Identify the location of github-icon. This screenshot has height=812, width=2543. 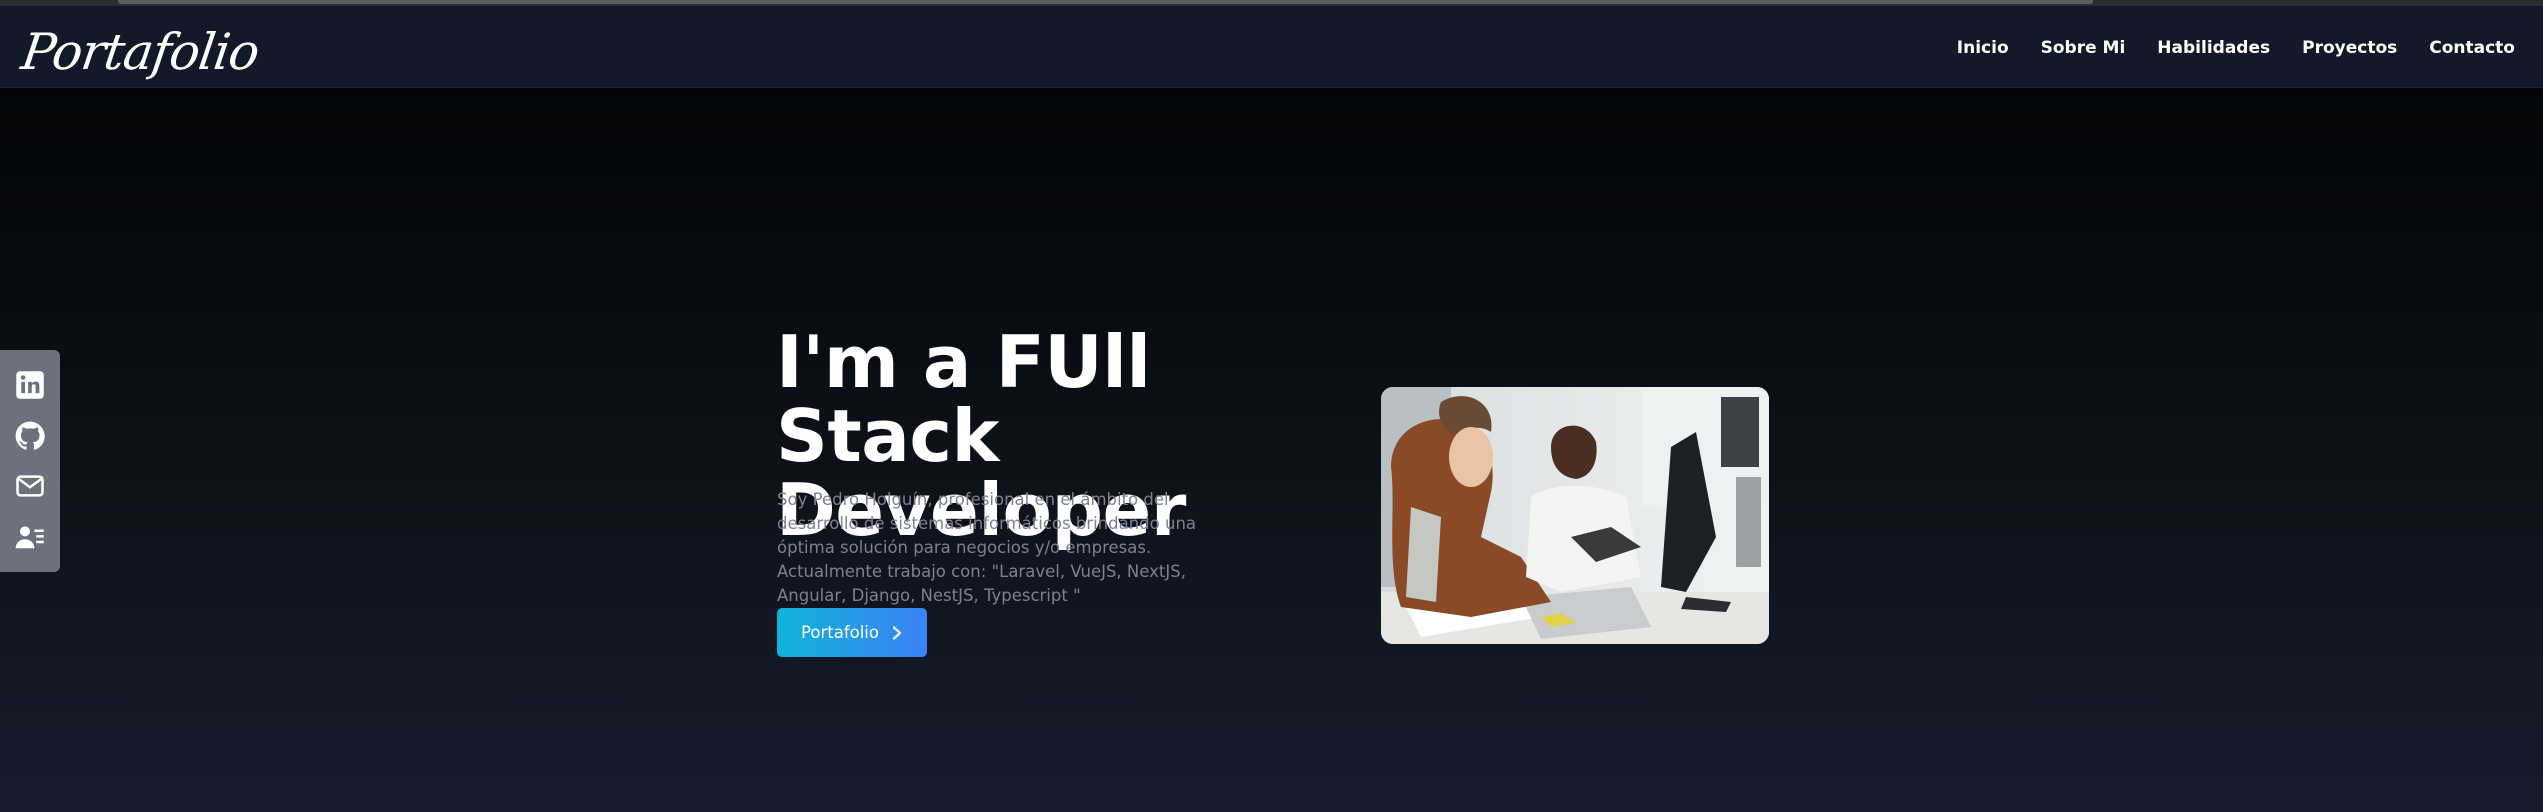
(30, 435).